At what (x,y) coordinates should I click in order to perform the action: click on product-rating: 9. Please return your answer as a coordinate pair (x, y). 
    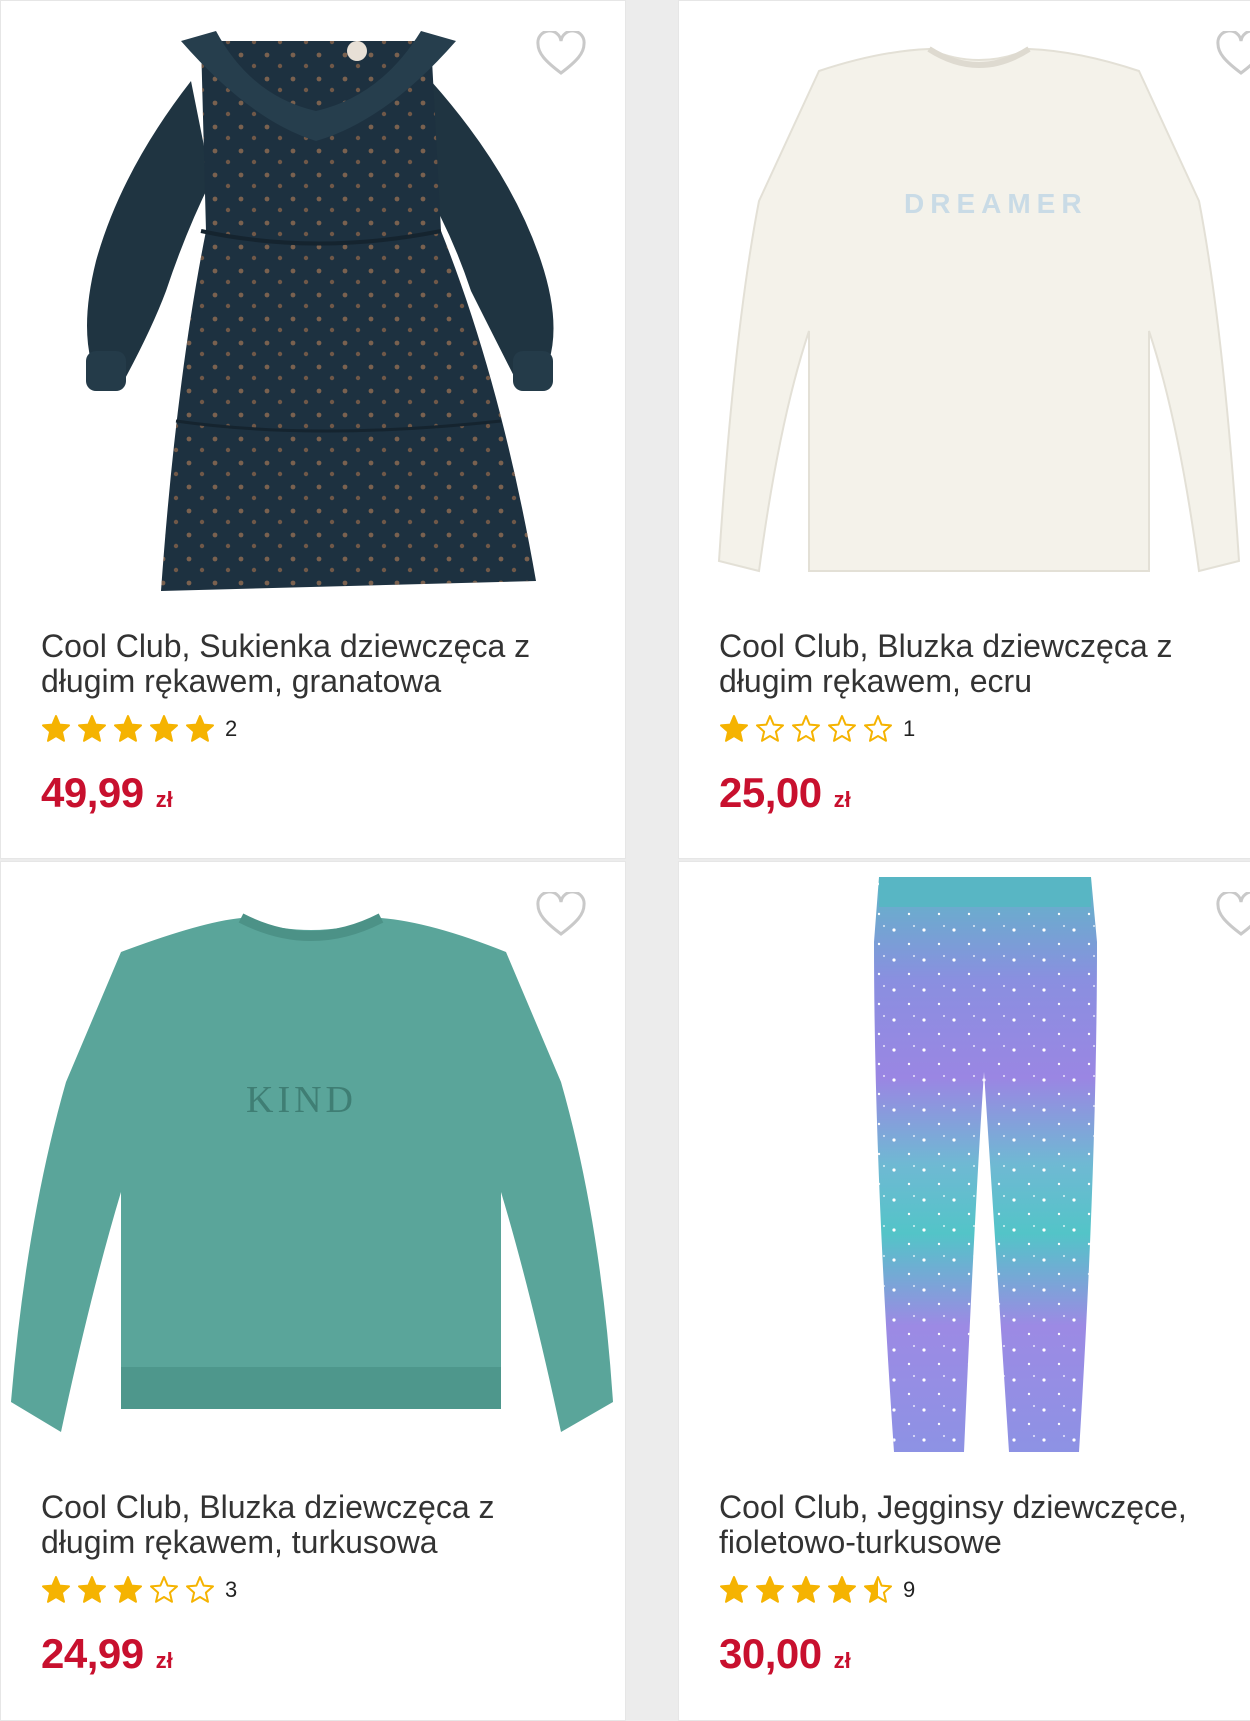
    Looking at the image, I should click on (817, 1590).